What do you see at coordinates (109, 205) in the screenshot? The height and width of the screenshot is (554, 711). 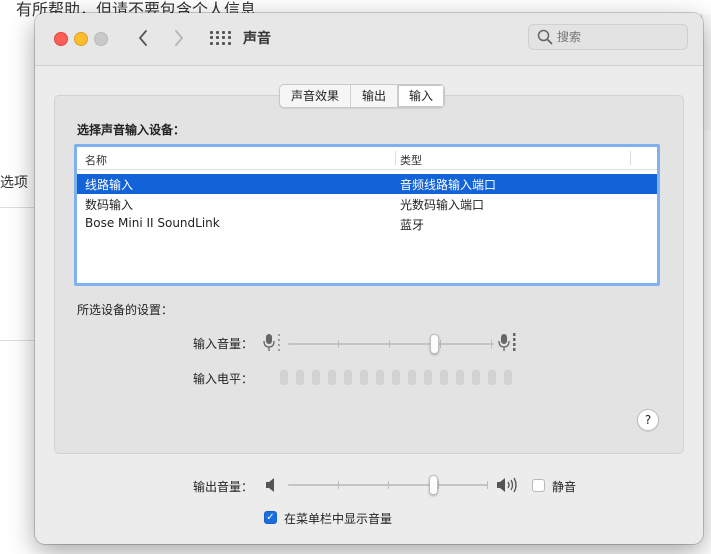 I see `device-name: 数码输入` at bounding box center [109, 205].